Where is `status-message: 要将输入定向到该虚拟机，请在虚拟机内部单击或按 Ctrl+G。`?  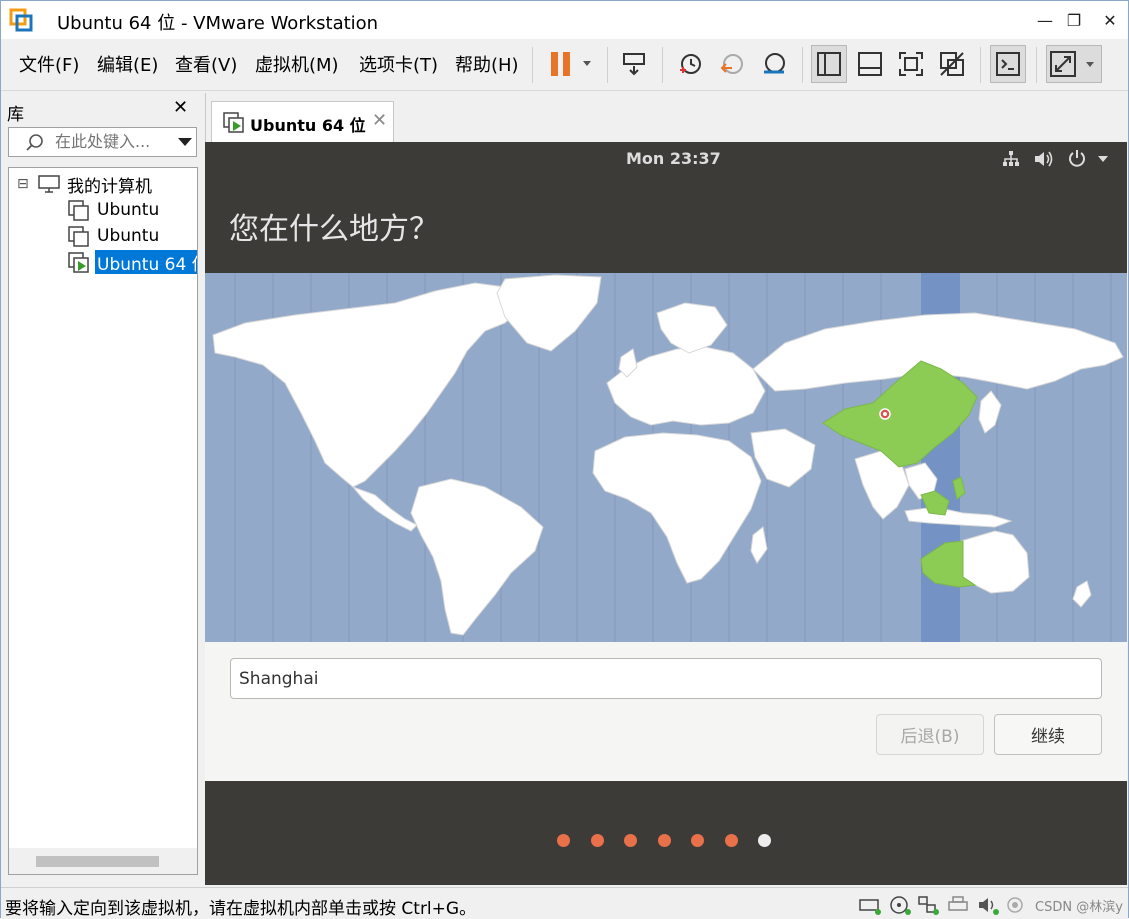
status-message: 要将输入定向到该虚拟机，请在虚拟机内部单击或按 Ctrl+G。 is located at coordinates (241, 909).